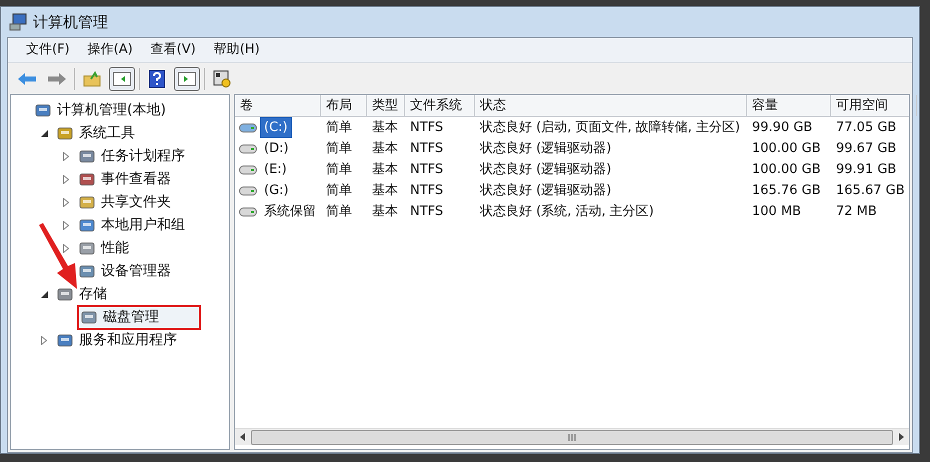 This screenshot has width=930, height=462. What do you see at coordinates (128, 340) in the screenshot?
I see `tree-item: 服务和应用程序` at bounding box center [128, 340].